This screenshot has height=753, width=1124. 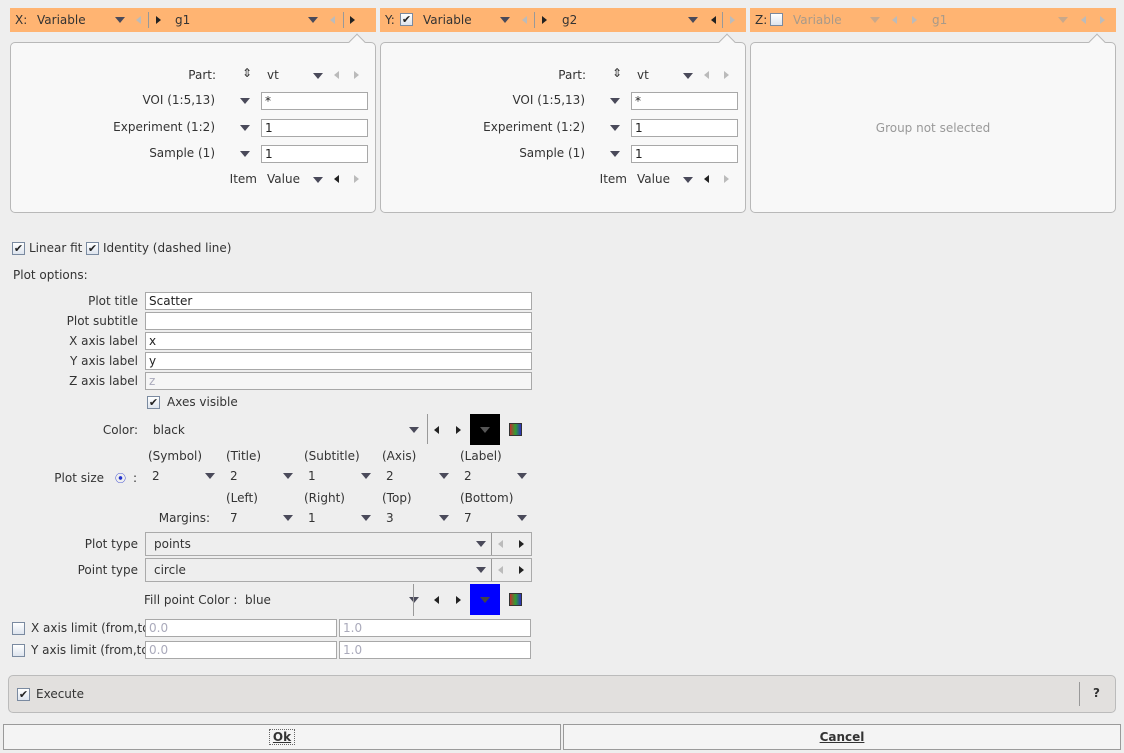 I want to click on y-to-input: 1.0, so click(x=435, y=650).